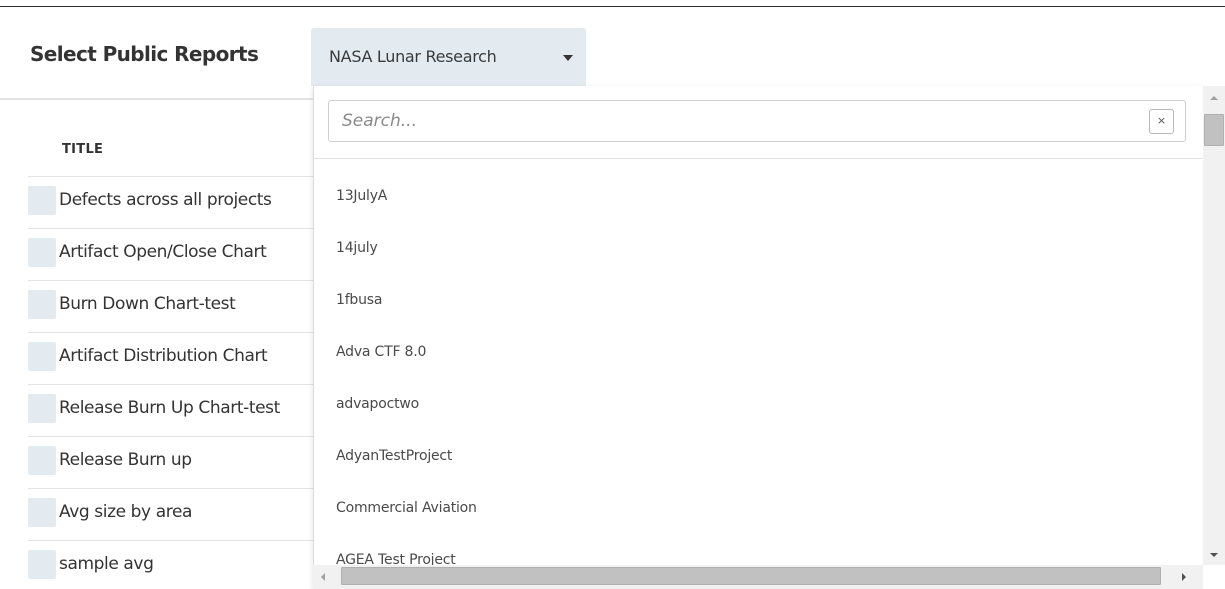 This screenshot has width=1225, height=589. What do you see at coordinates (758, 404) in the screenshot?
I see `project-option: advapoctwo` at bounding box center [758, 404].